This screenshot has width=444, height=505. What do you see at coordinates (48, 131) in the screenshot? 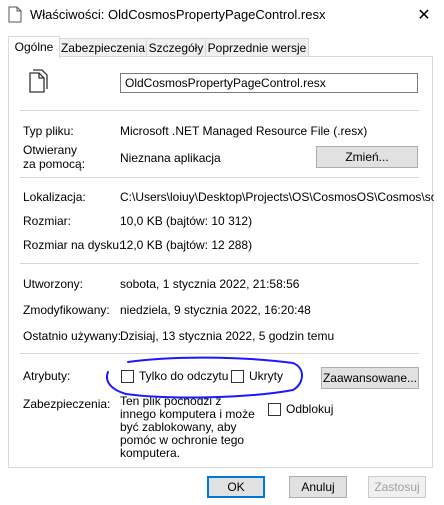
I see `file-type-label: Typ pliku:` at bounding box center [48, 131].